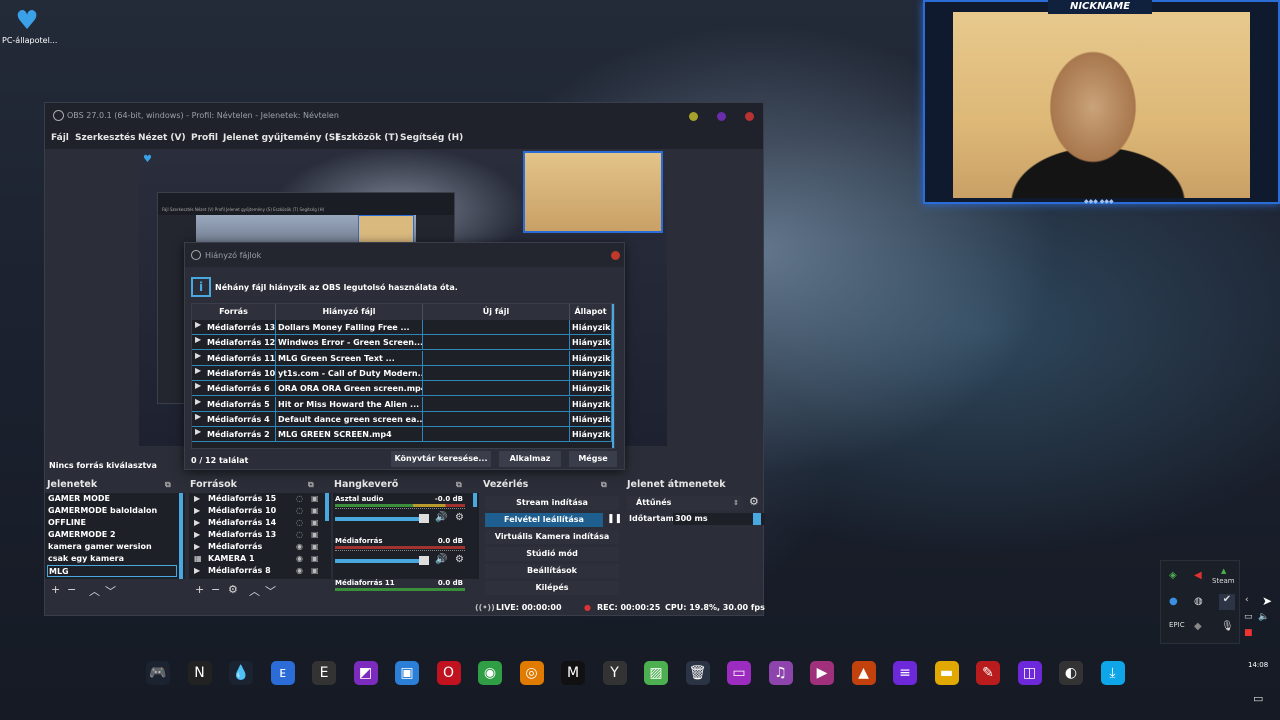 The image size is (1280, 720). Describe the element at coordinates (158, 673) in the screenshot. I see `gamepad-icon: 🎮` at that location.